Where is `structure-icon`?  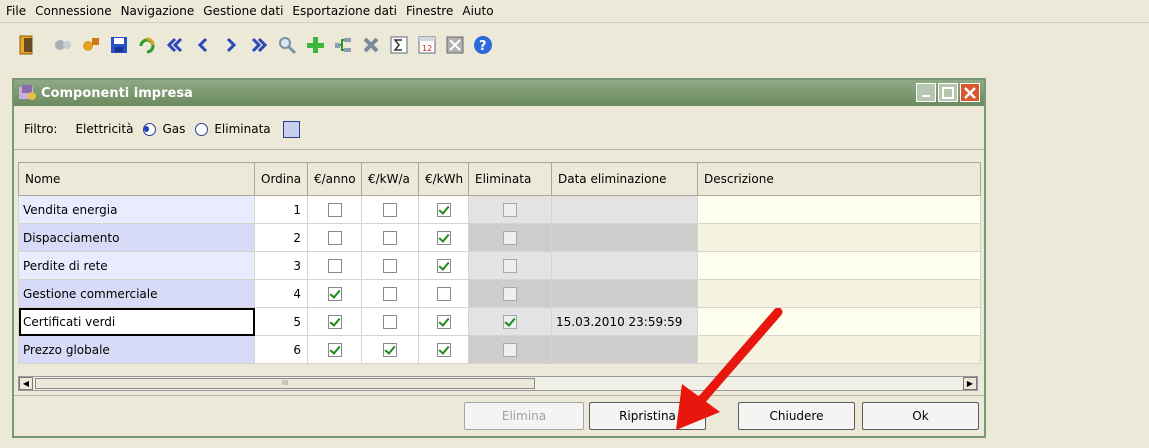
structure-icon is located at coordinates (343, 45).